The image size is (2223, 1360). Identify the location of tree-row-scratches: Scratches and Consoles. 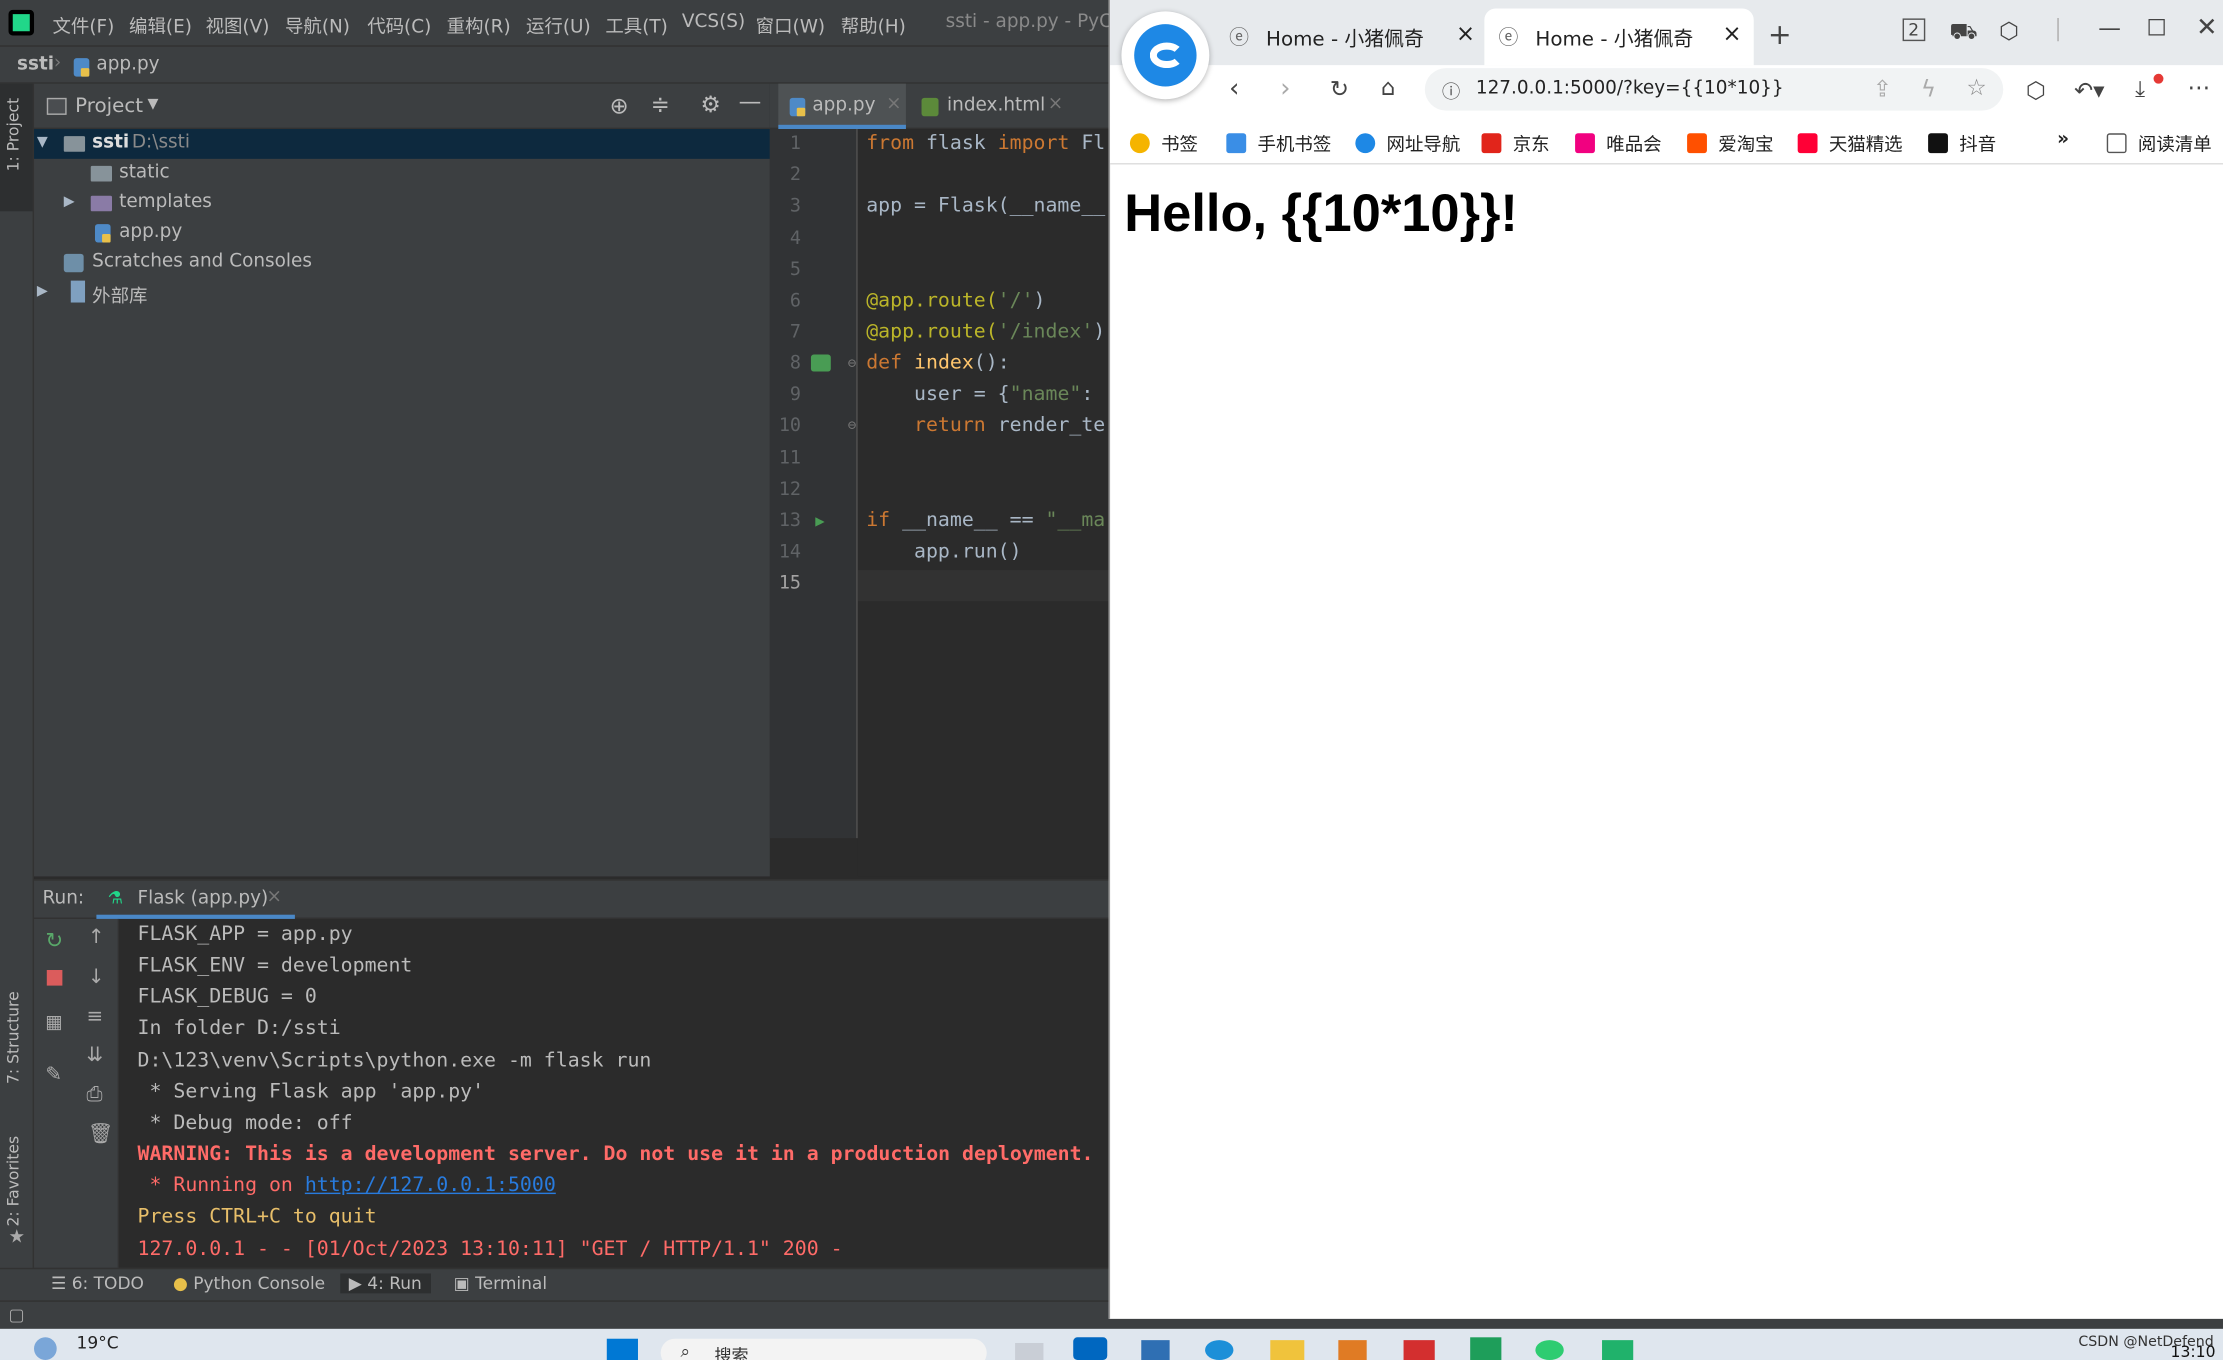
(402, 263).